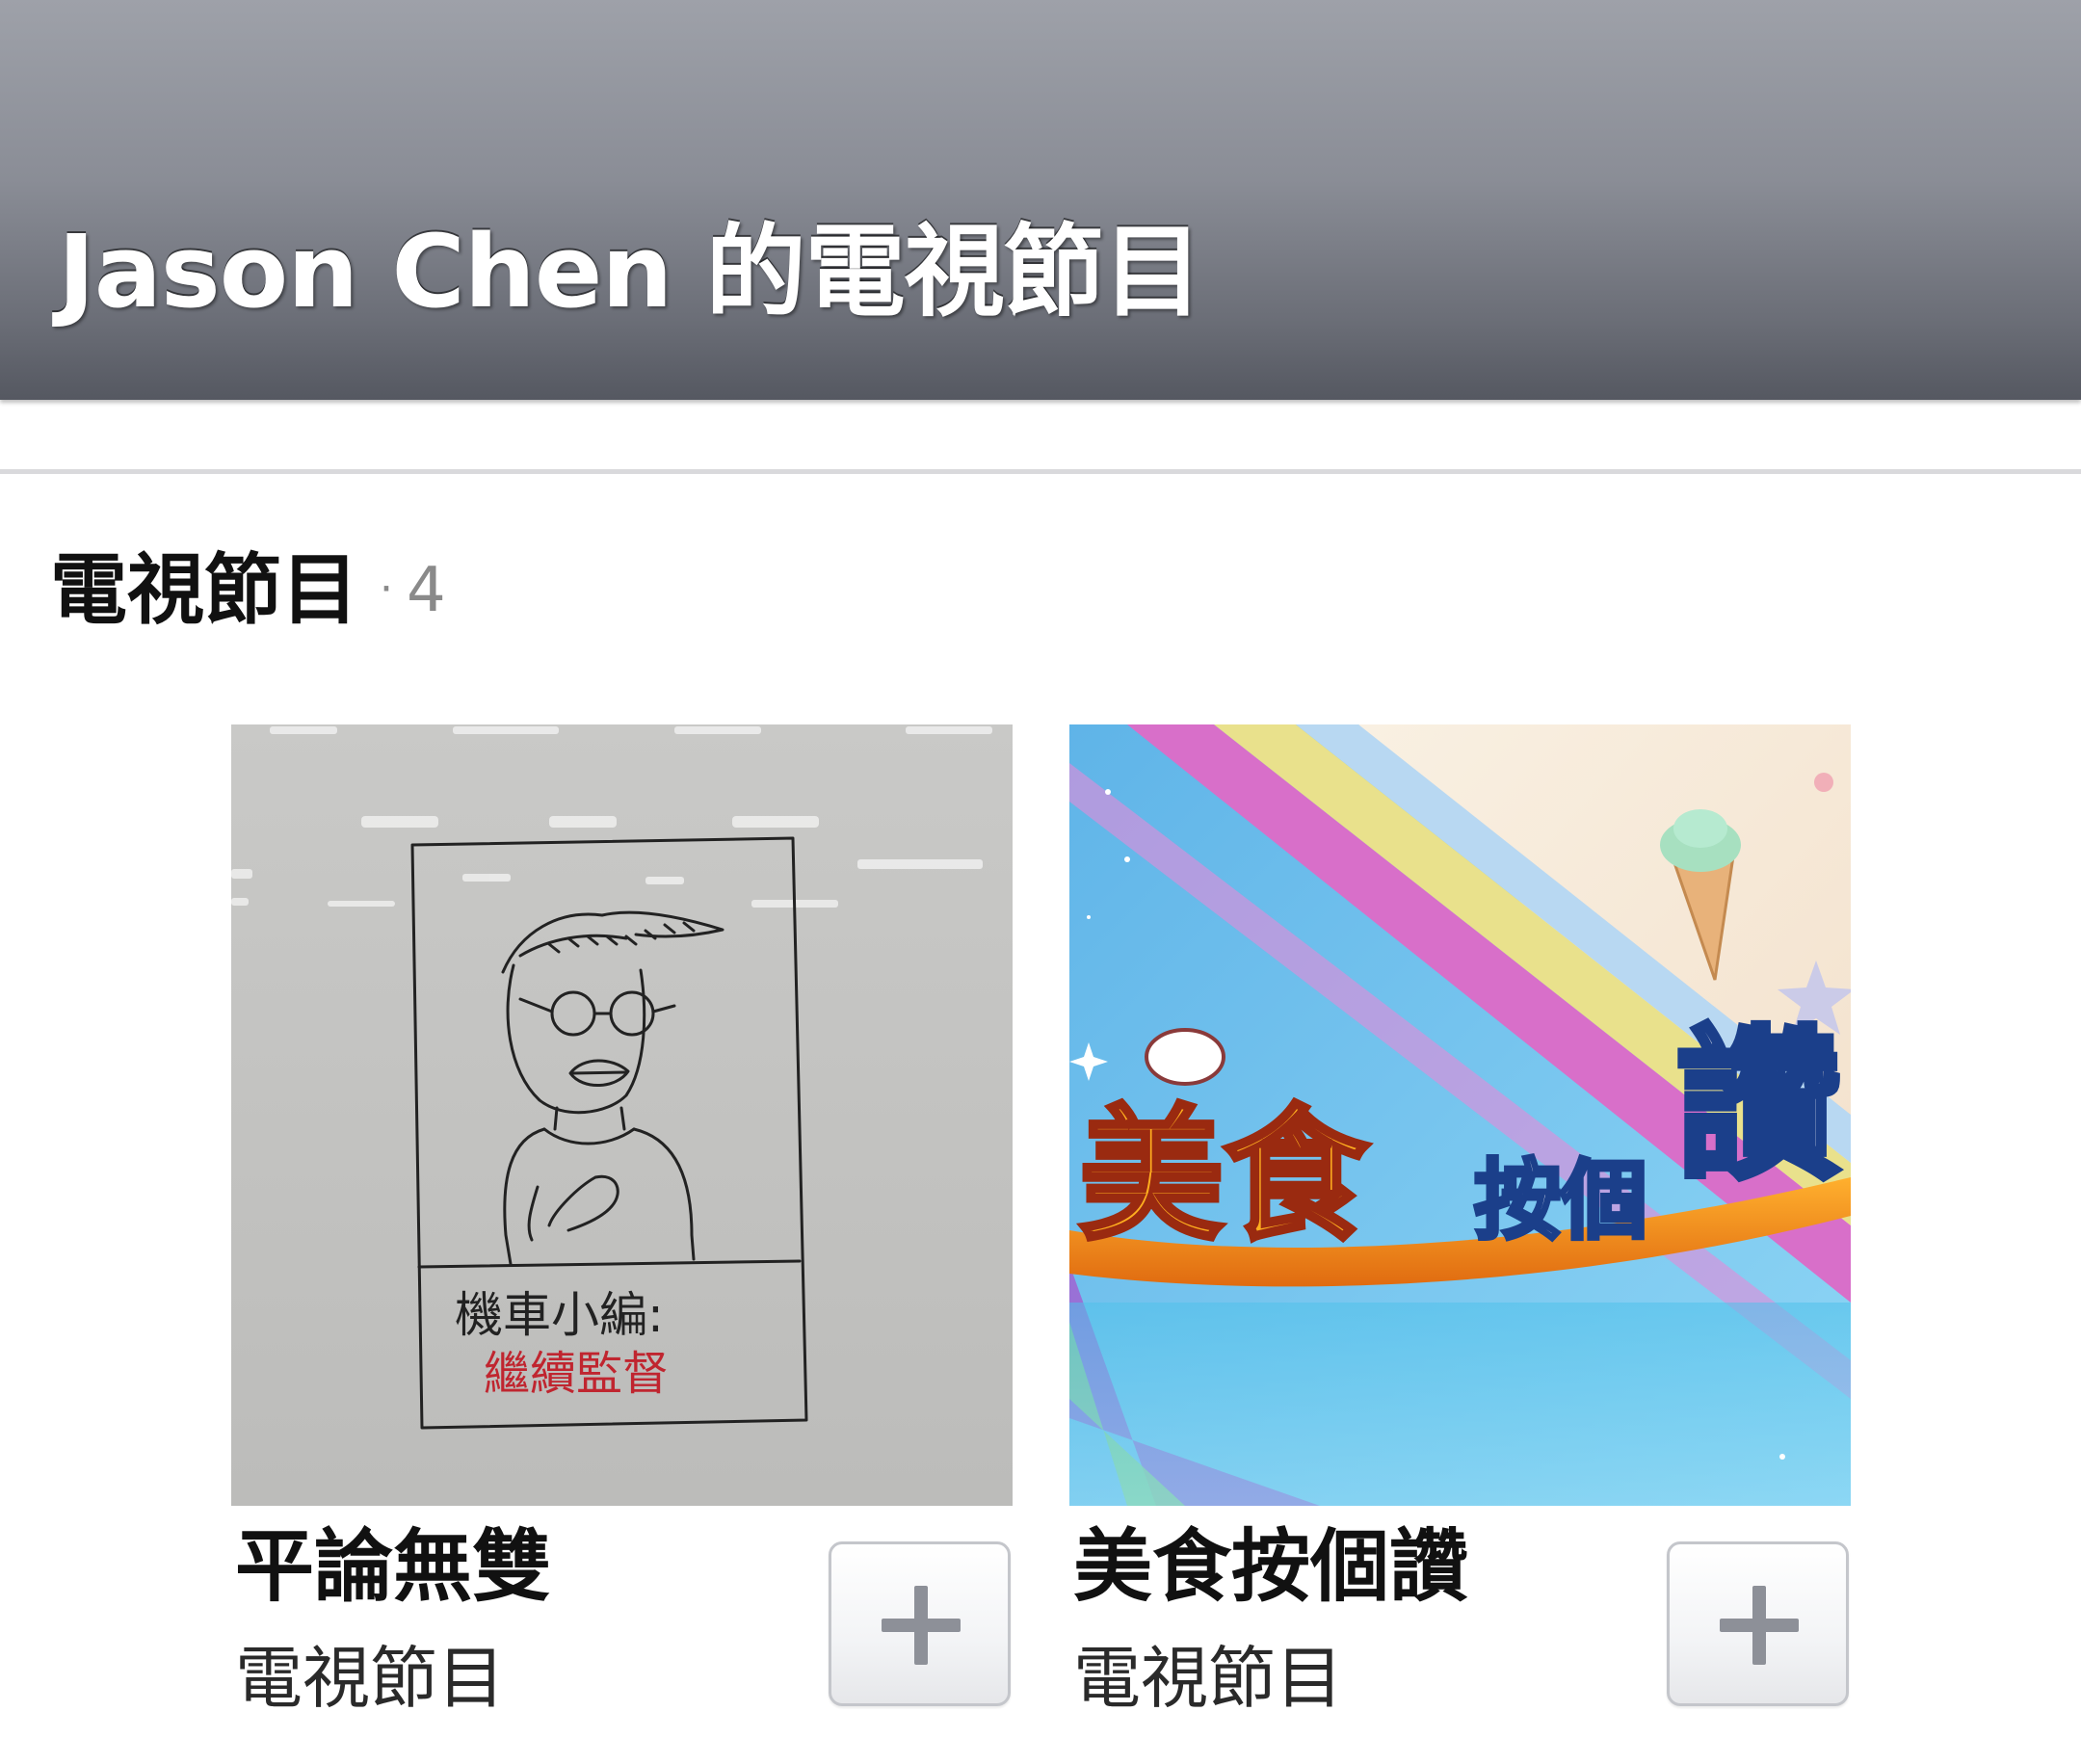  I want to click on section-title: 電視節目, so click(204, 590).